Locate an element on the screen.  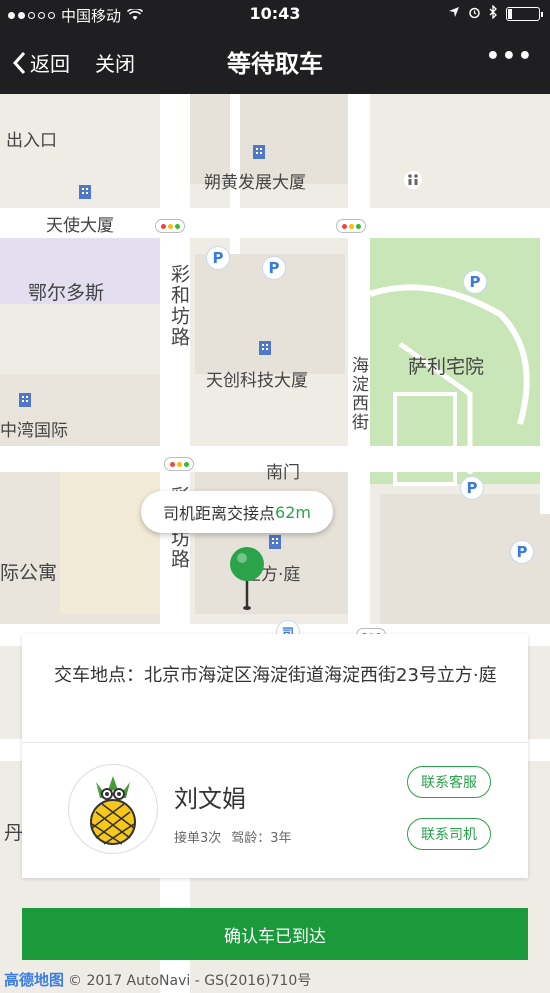
status-right is located at coordinates (495, 13).